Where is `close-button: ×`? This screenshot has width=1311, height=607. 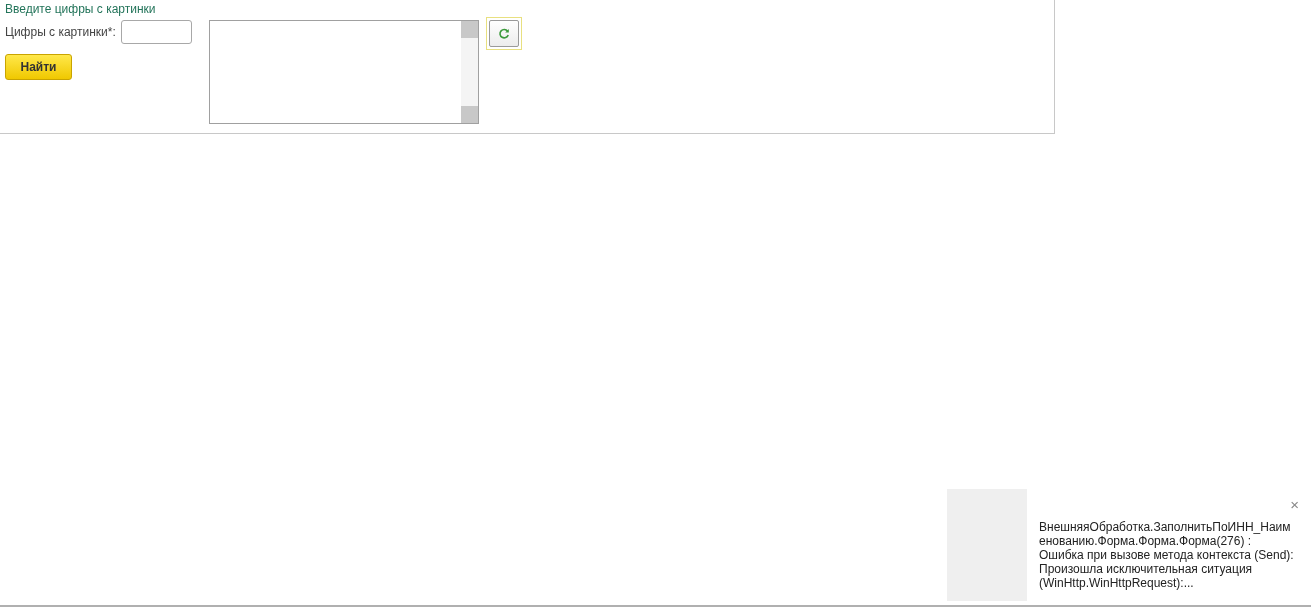
close-button: × is located at coordinates (1294, 504).